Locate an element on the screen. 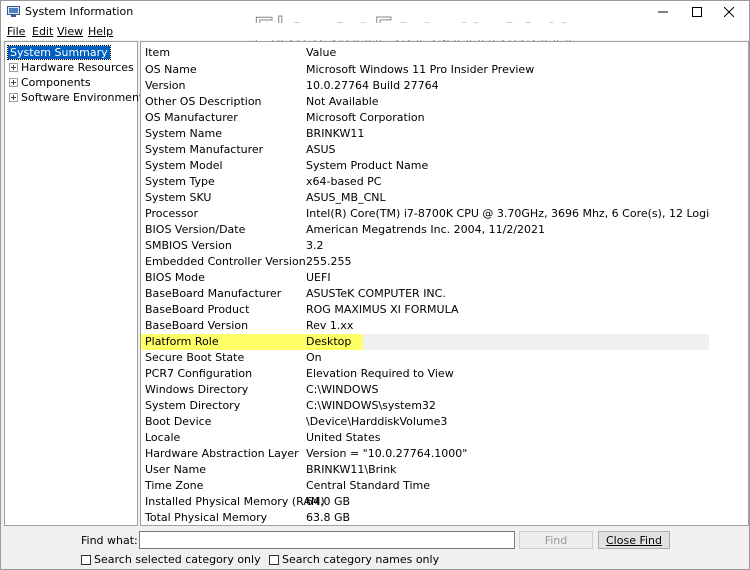 The image size is (750, 570). tree-item-hardware-resources: Hardware Resources is located at coordinates (71, 67).